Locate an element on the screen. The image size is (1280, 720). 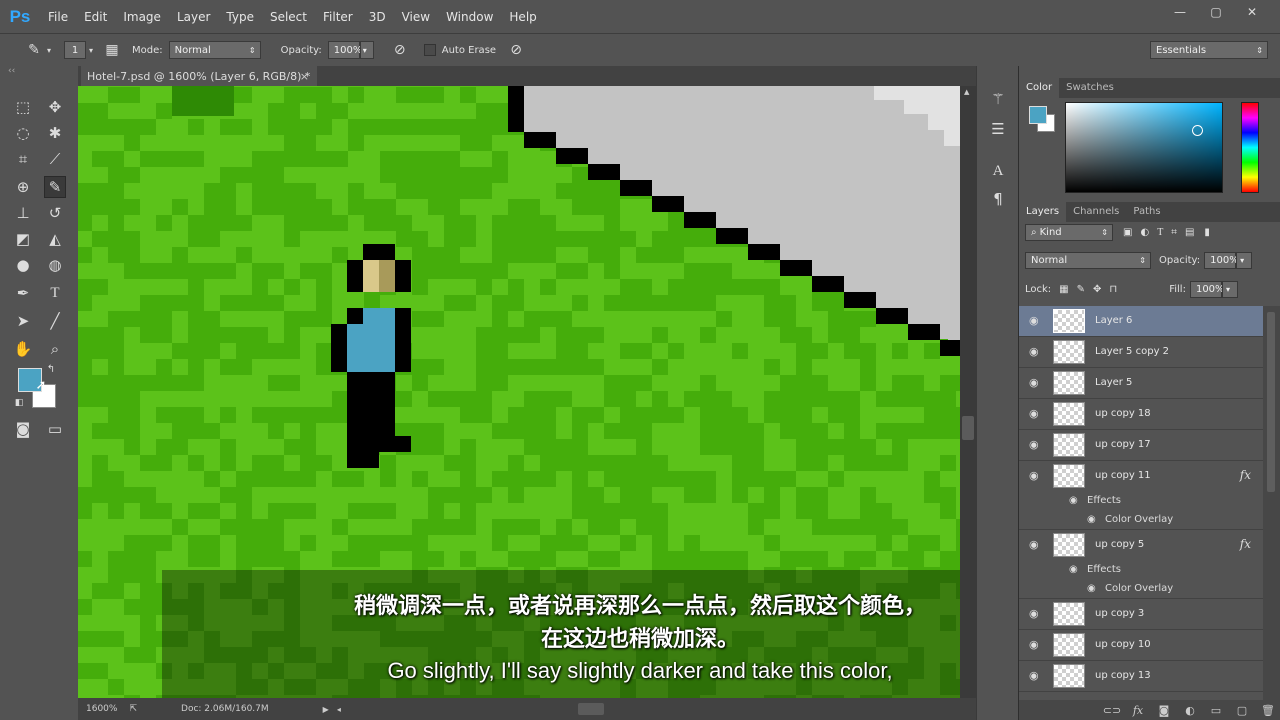
layer-effects-icon: fx is located at coordinates (1245, 544).